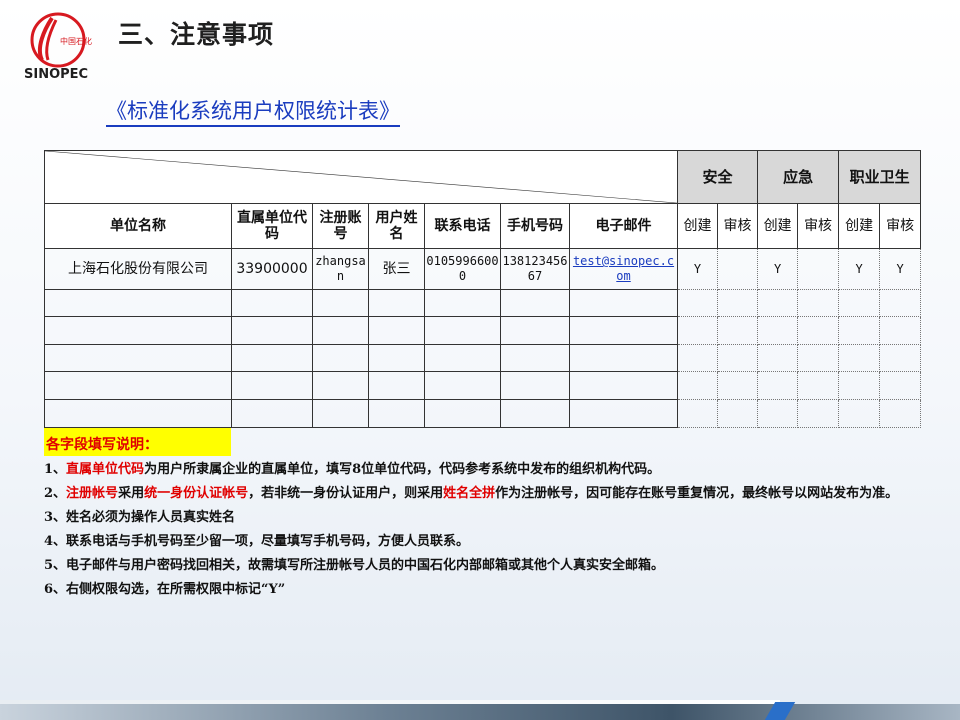 The height and width of the screenshot is (720, 960). What do you see at coordinates (56, 74) in the screenshot?
I see `logo-brand: SINOPEC` at bounding box center [56, 74].